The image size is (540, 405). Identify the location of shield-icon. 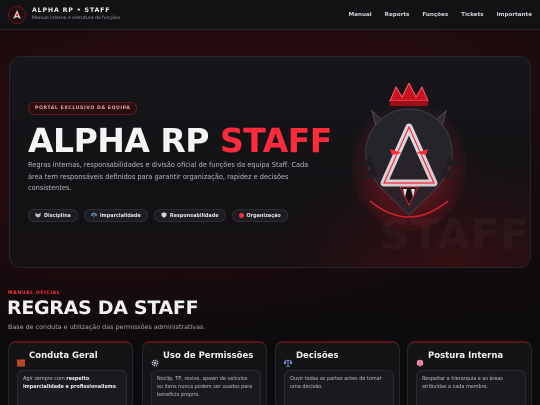
(164, 215).